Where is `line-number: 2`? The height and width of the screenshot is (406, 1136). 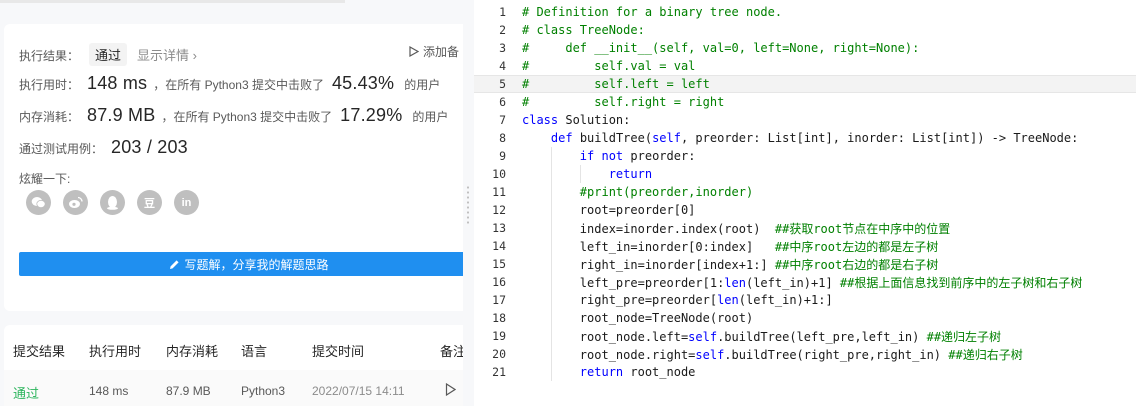 line-number: 2 is located at coordinates (502, 30).